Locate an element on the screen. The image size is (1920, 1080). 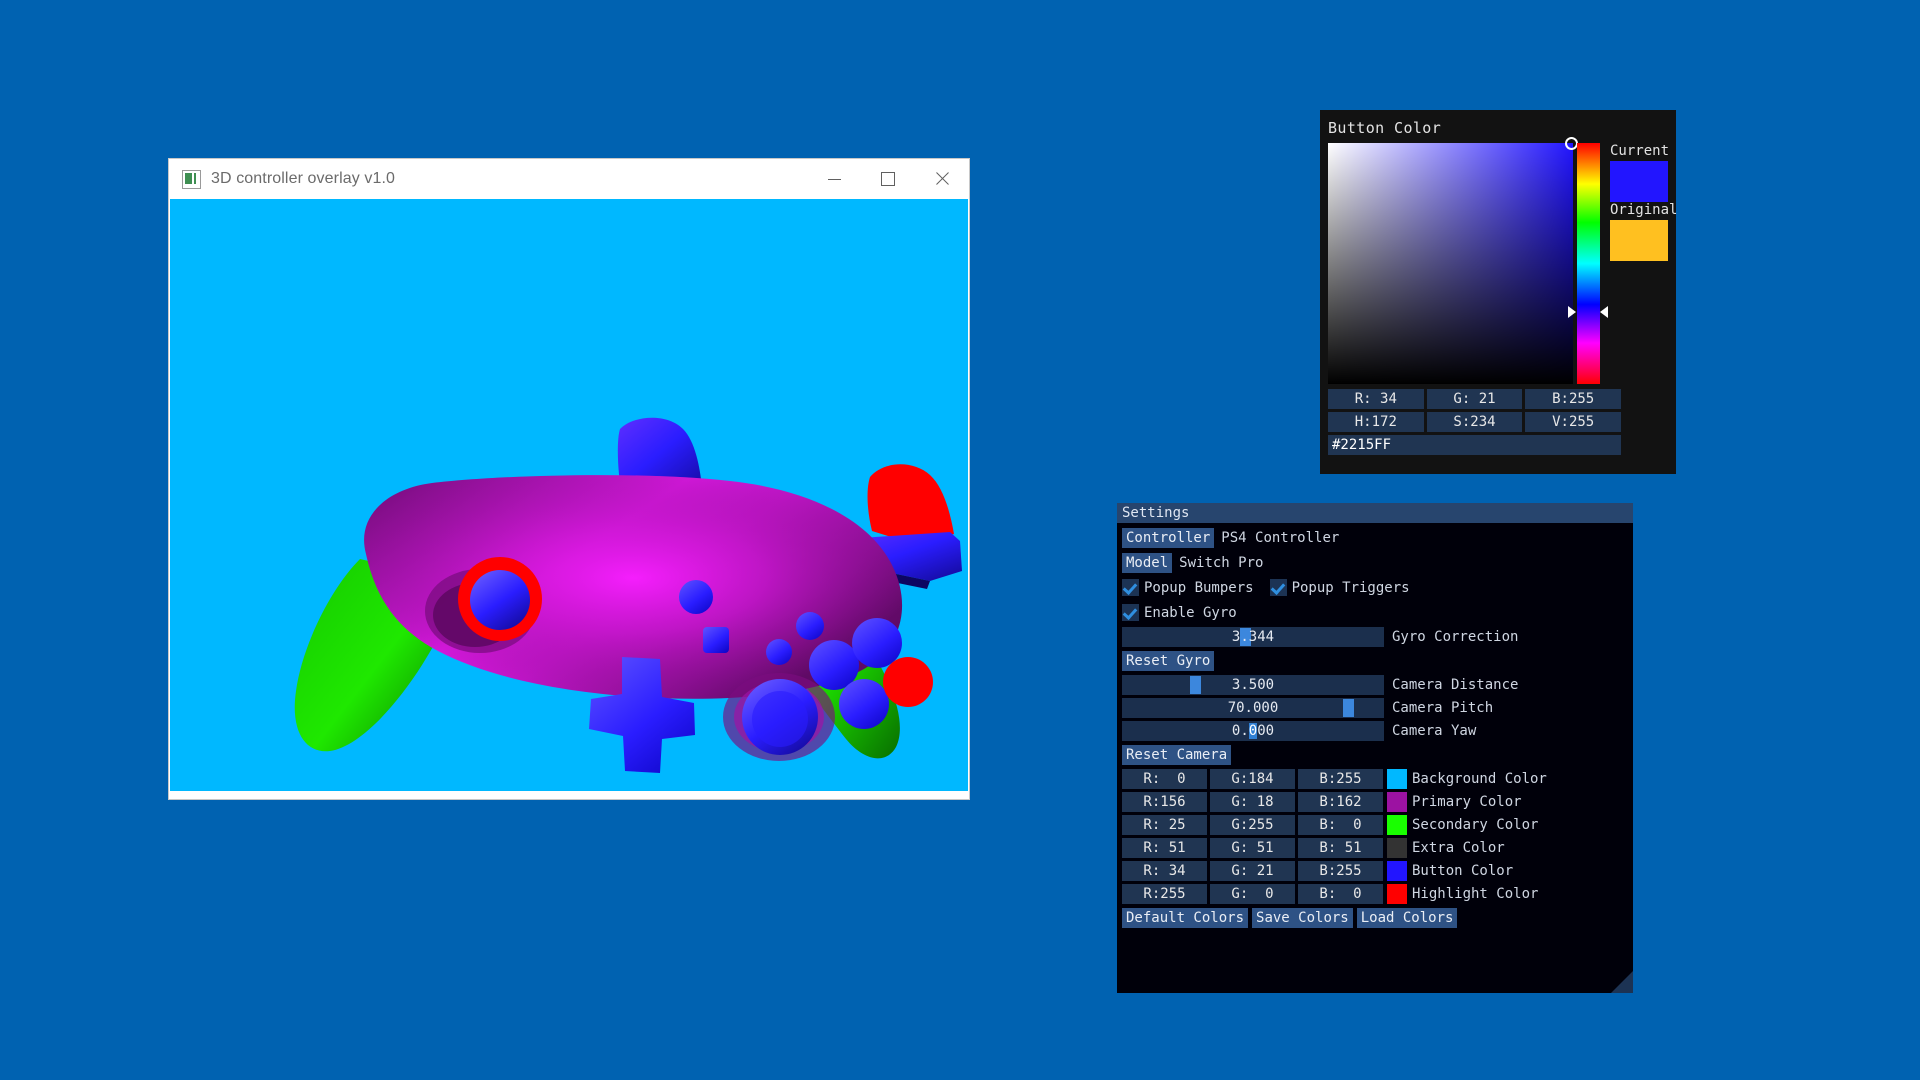
left-stick is located at coordinates (500, 600).